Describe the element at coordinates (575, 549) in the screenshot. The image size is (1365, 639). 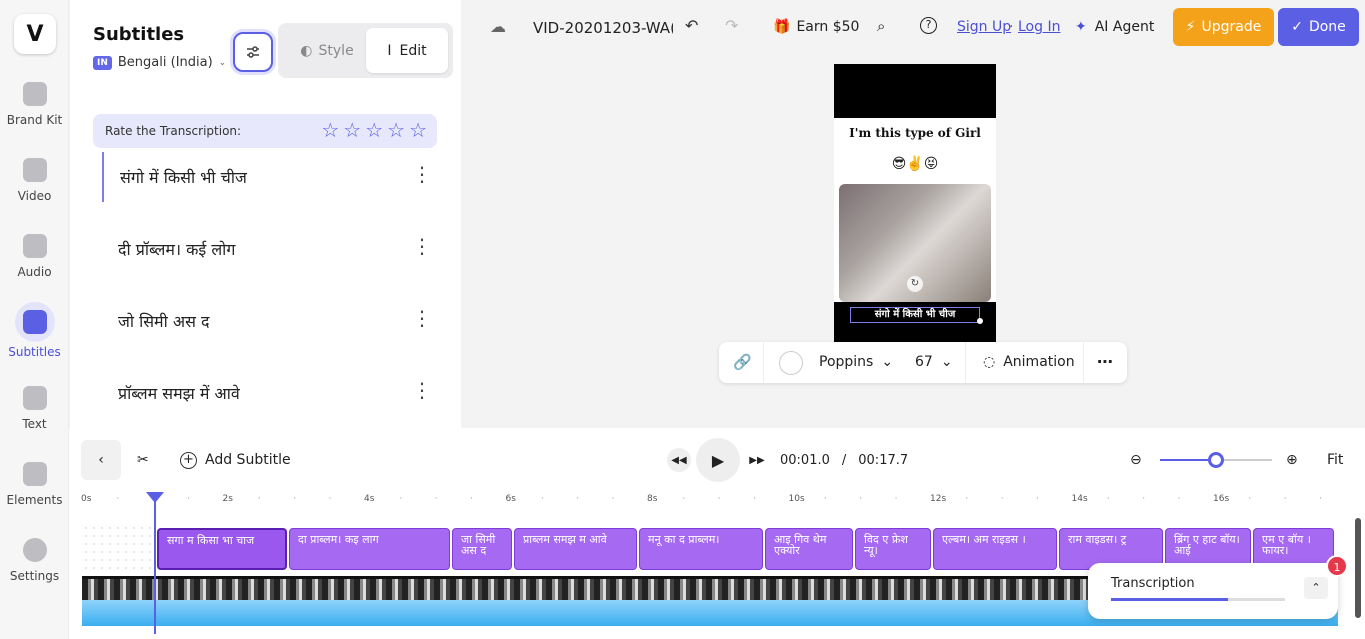
I see `subtitle-clip: प्राब्लम समझ म आवे` at that location.